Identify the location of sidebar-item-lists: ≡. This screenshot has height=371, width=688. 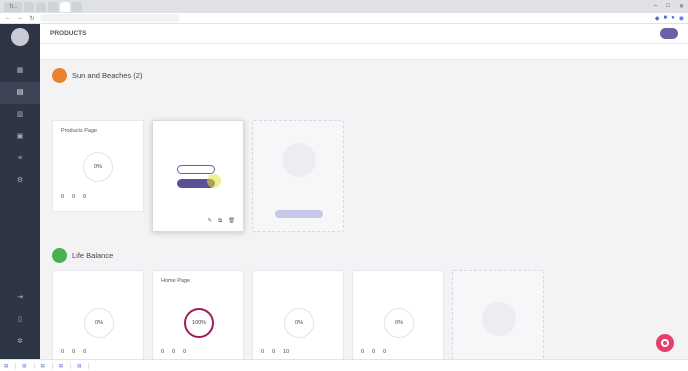
(20, 159).